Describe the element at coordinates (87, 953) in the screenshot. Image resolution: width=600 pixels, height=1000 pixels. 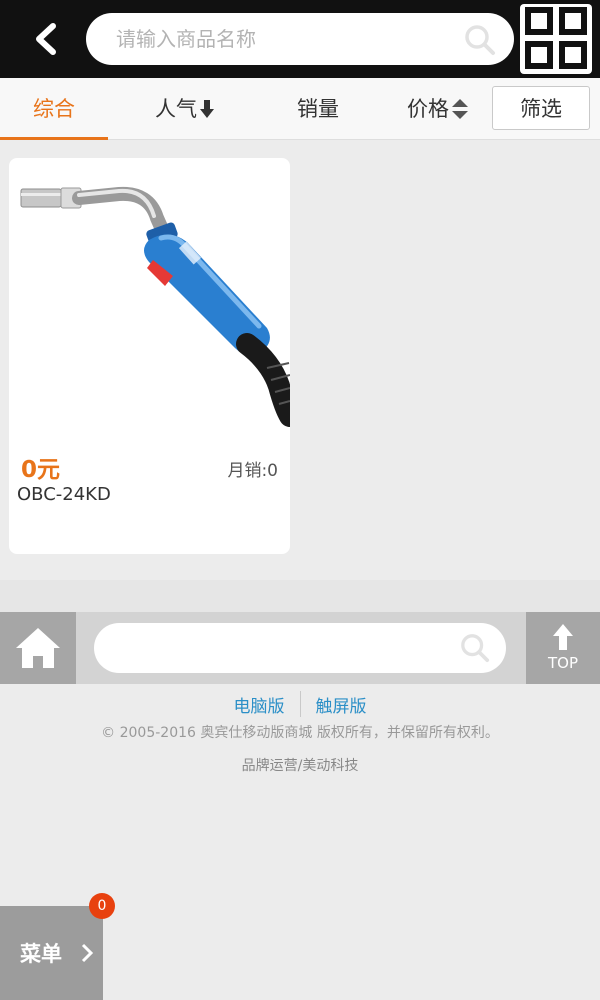
I see `chevron-right-icon` at that location.